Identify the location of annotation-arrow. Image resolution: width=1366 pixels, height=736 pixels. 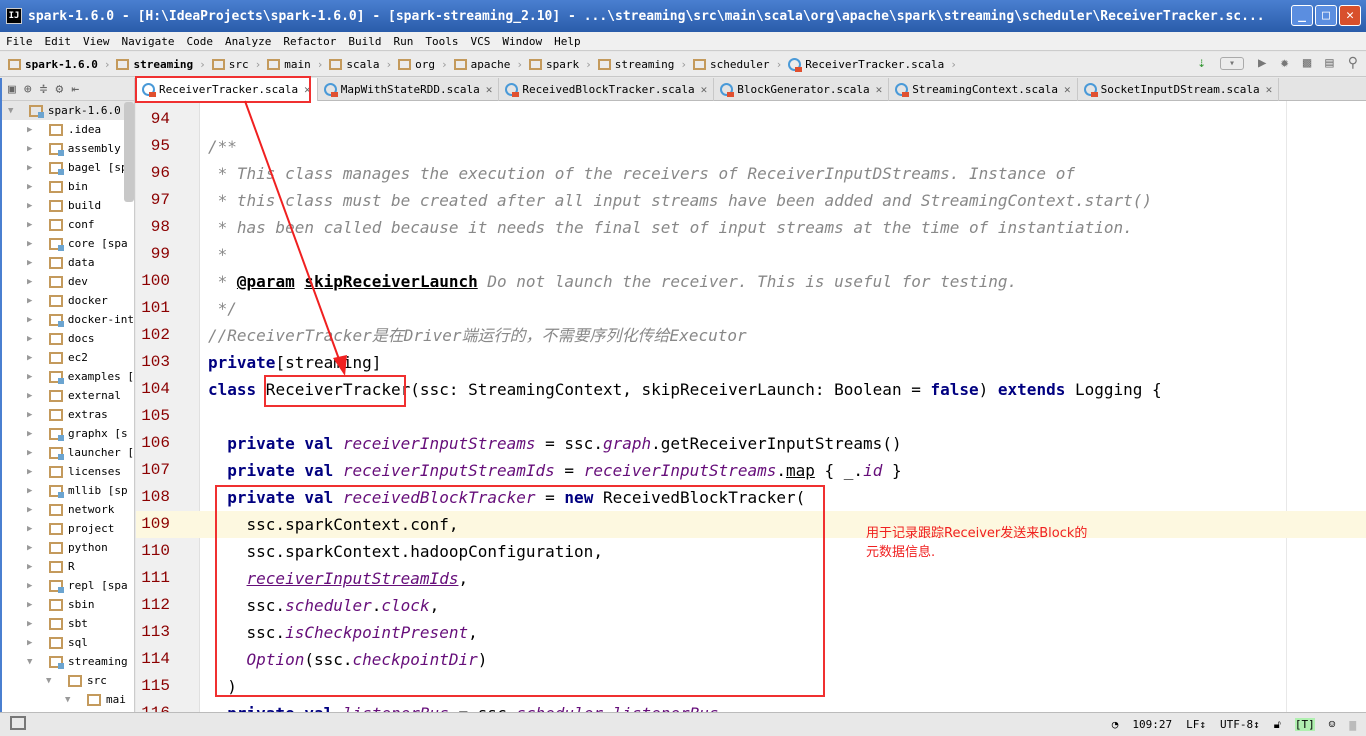
(295, 238).